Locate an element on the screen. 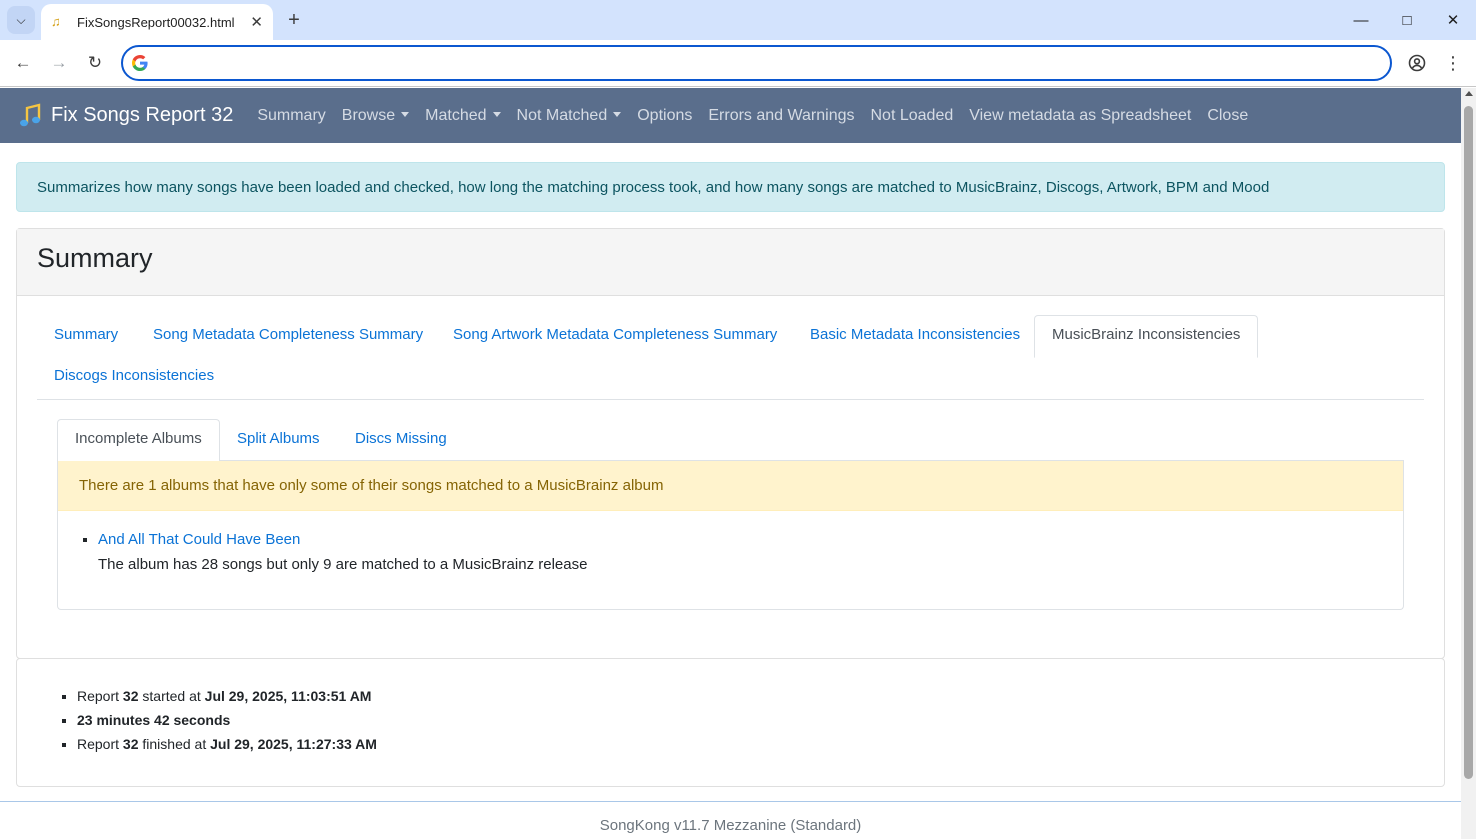  nav-close: Close is located at coordinates (1227, 116).